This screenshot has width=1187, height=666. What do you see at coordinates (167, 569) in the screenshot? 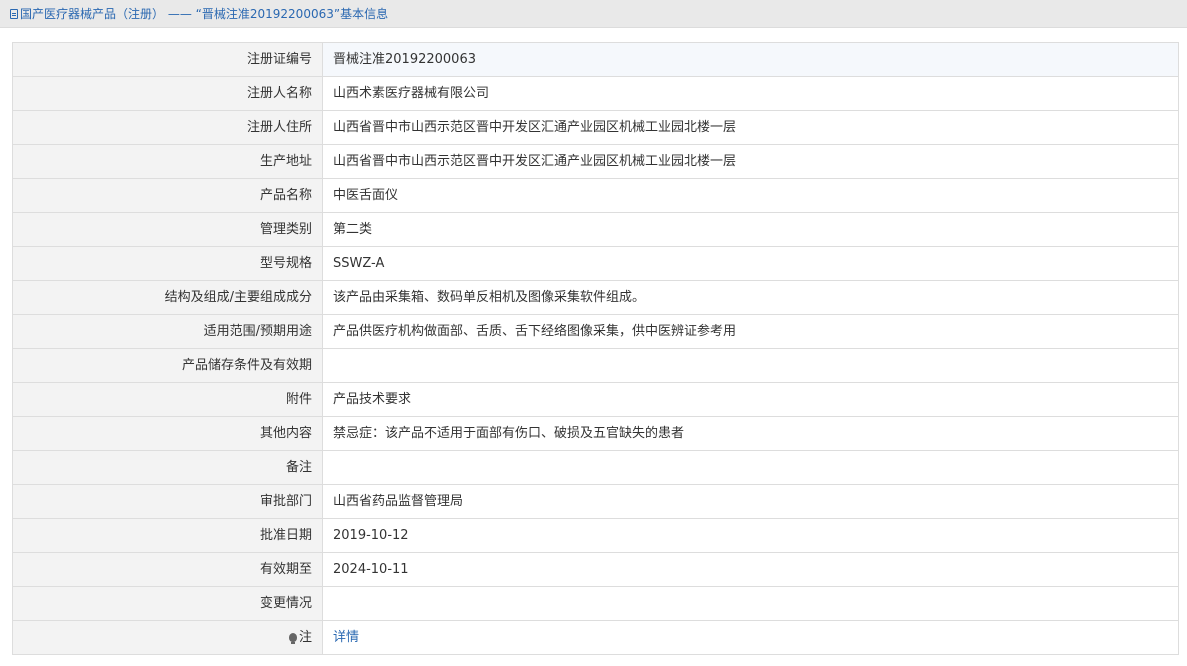
I see `row-label: 有效期至` at bounding box center [167, 569].